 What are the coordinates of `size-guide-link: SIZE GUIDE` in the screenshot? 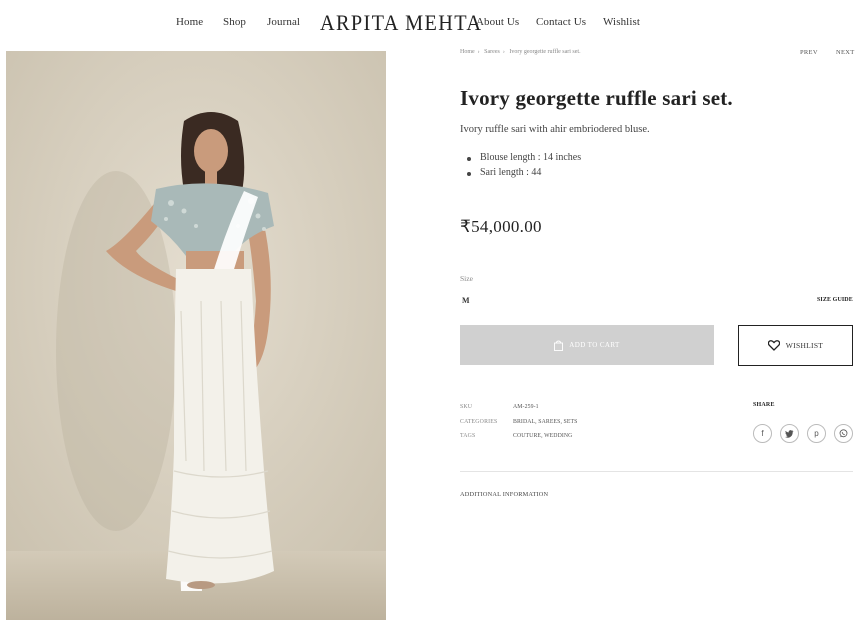 It's located at (835, 300).